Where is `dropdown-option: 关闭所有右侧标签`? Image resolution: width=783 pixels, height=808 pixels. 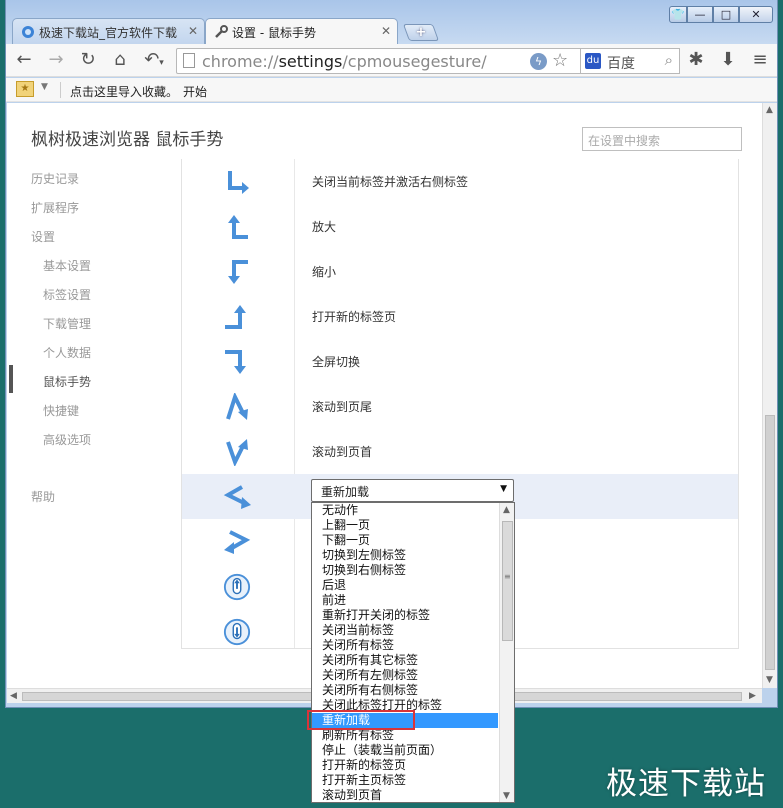
dropdown-option: 关闭所有右侧标签 is located at coordinates (405, 690).